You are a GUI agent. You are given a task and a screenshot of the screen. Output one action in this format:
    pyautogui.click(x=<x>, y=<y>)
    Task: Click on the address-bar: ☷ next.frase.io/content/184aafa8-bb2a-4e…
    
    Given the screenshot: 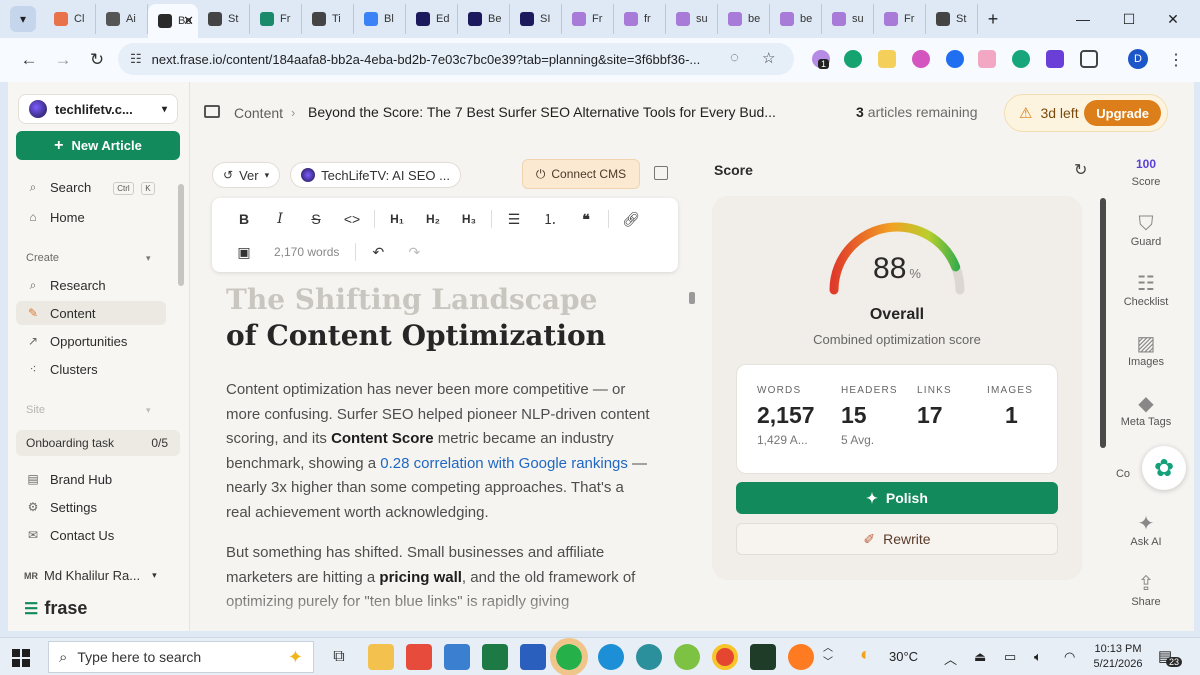 What is the action you would take?
    pyautogui.click(x=456, y=59)
    